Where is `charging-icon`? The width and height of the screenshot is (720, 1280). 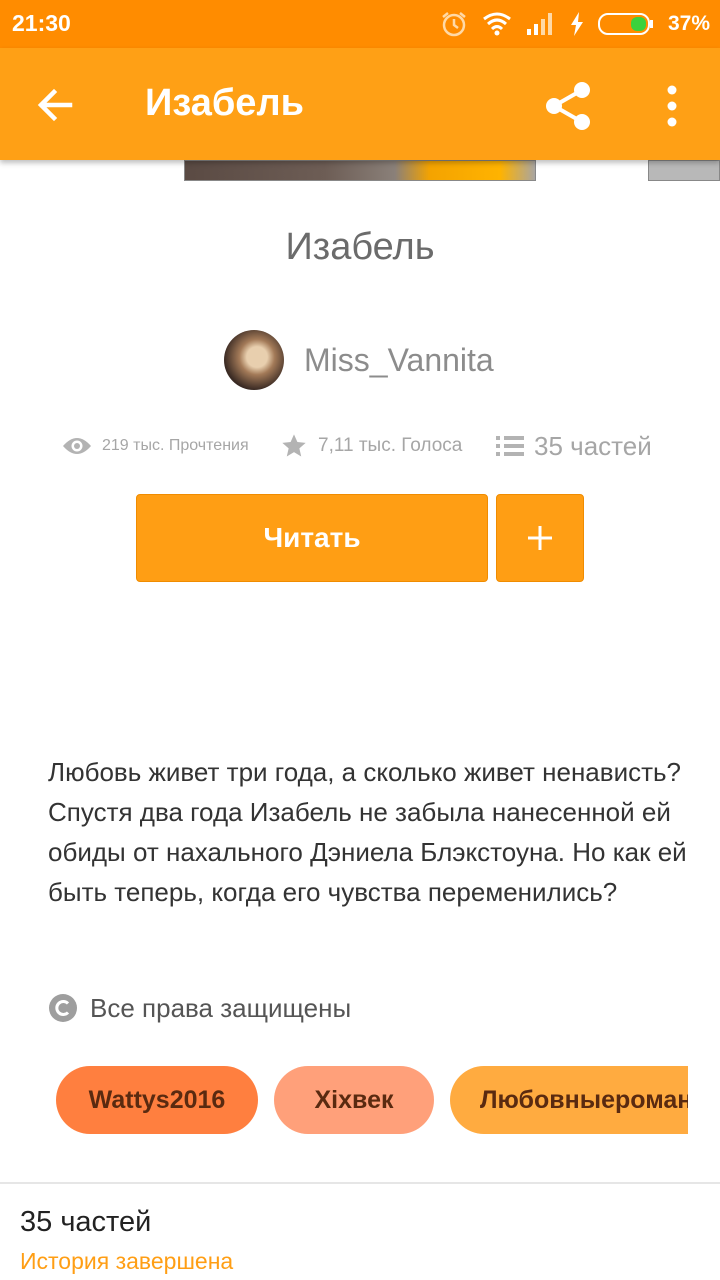 charging-icon is located at coordinates (576, 24).